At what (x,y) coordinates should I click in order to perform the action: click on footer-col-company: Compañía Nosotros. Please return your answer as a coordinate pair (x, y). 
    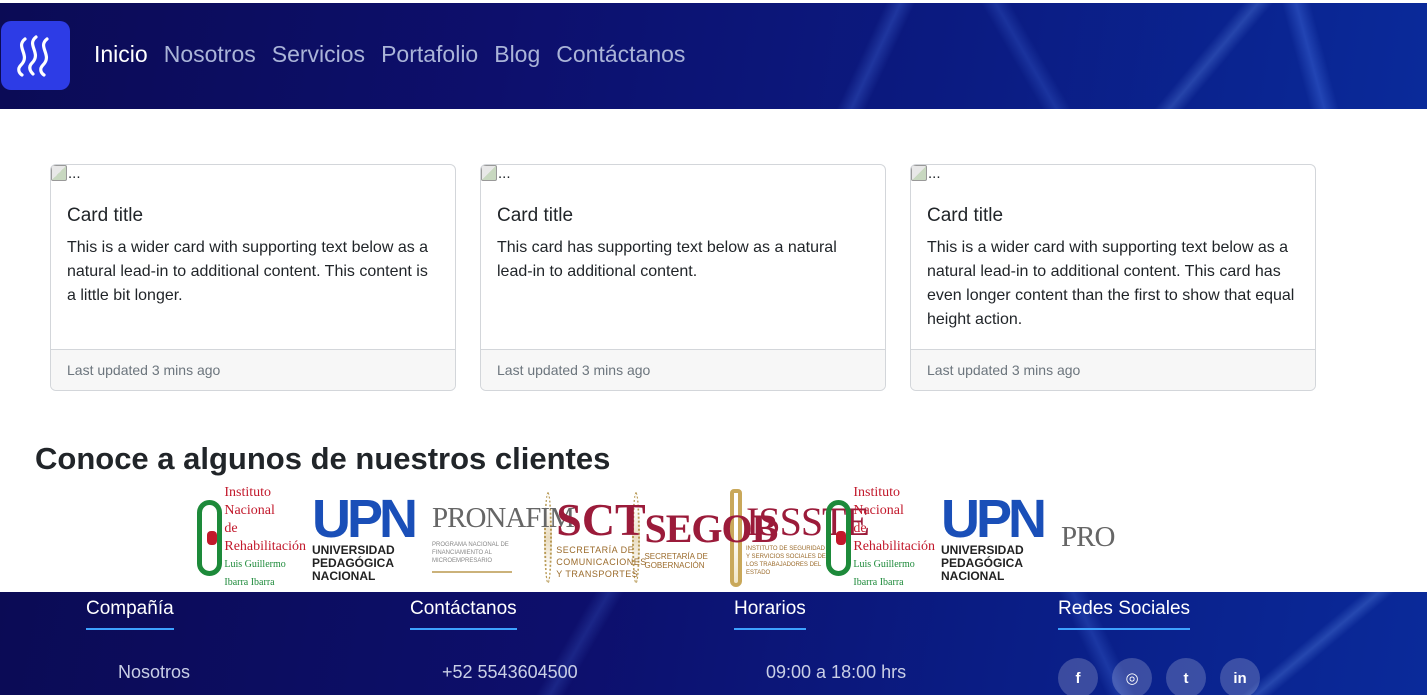
    Looking at the image, I should click on (138, 637).